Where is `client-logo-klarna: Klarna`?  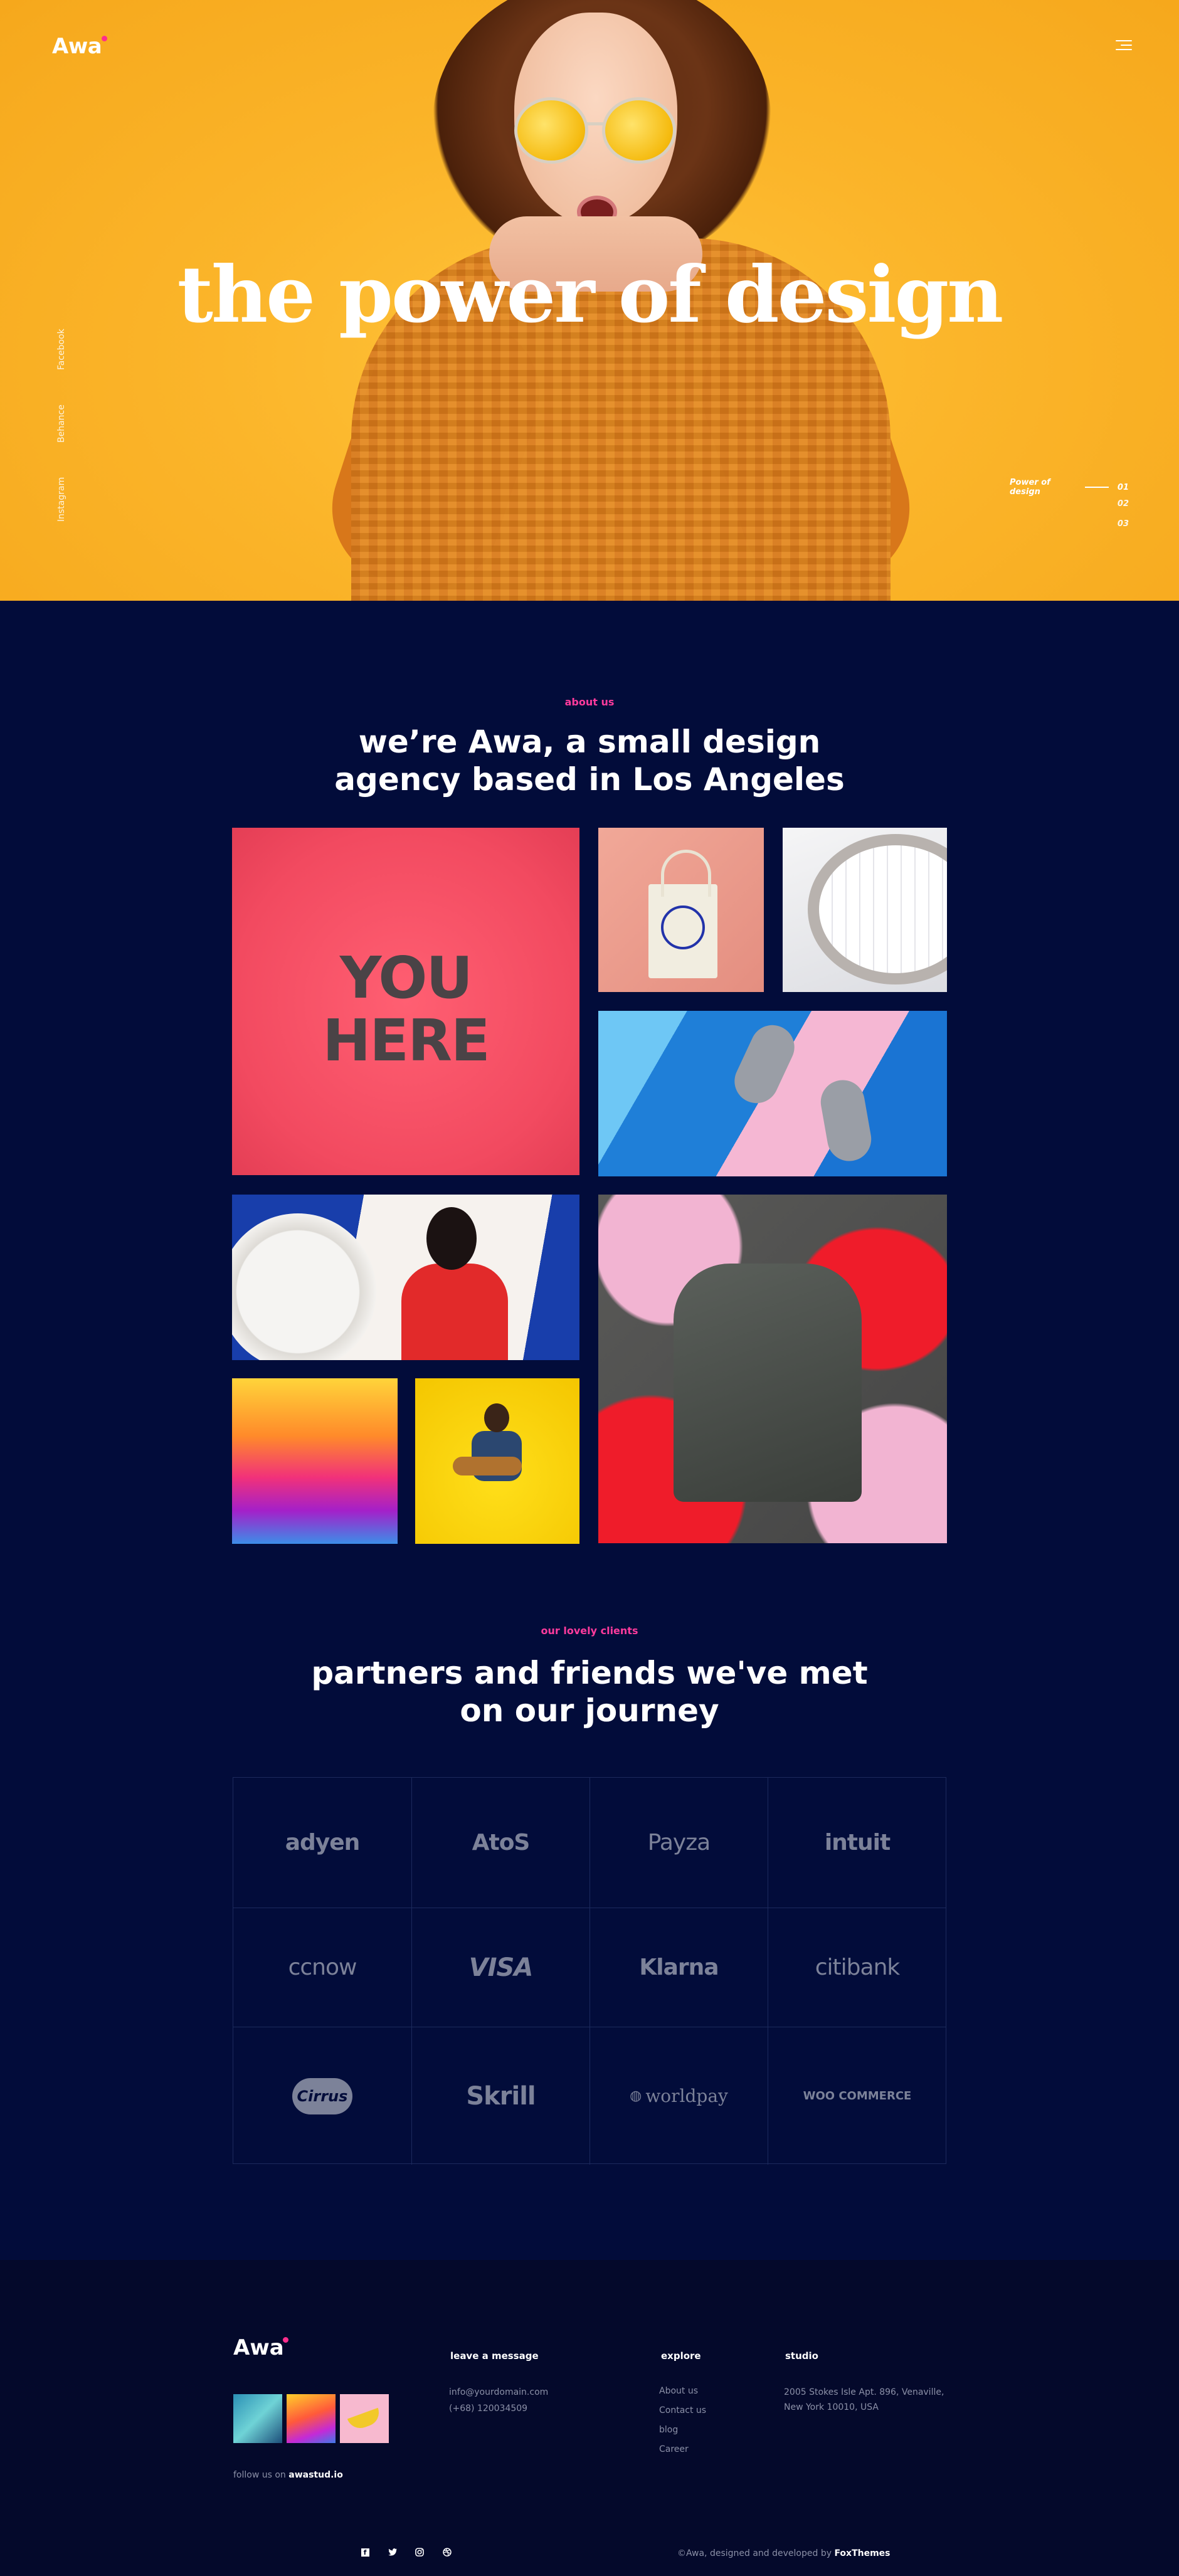 client-logo-klarna: Klarna is located at coordinates (679, 1967).